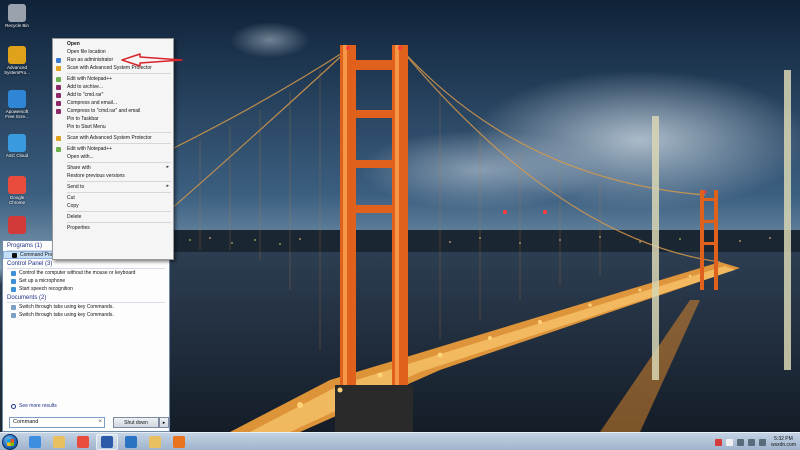 The width and height of the screenshot is (800, 450). I want to click on context-menu-item: Copy, so click(113, 206).